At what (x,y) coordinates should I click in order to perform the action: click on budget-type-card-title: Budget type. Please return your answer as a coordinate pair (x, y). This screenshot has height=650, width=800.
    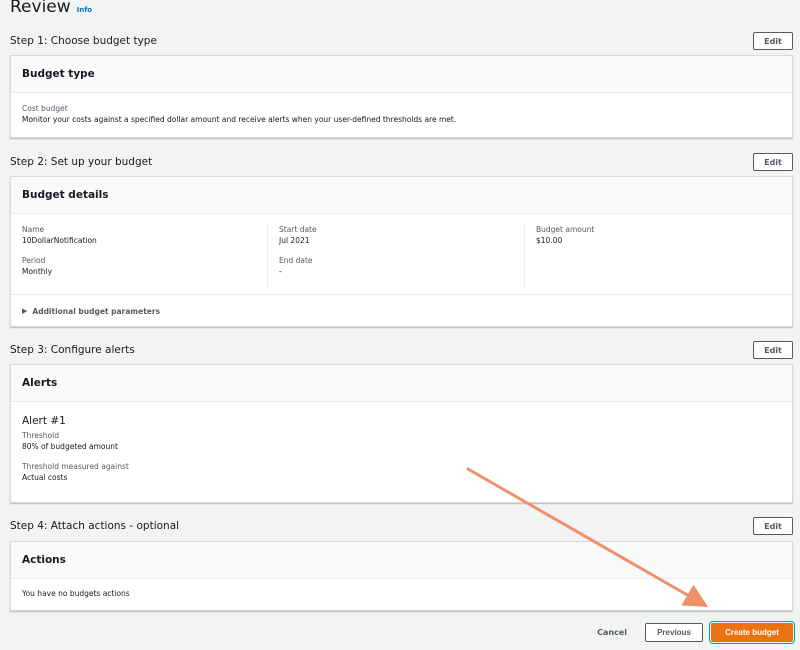
    Looking at the image, I should click on (58, 74).